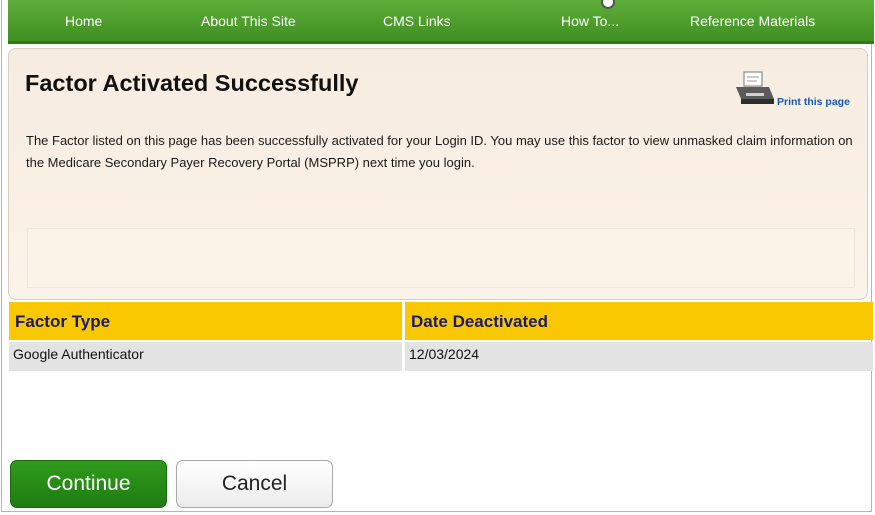 The height and width of the screenshot is (515, 875). Describe the element at coordinates (639, 356) in the screenshot. I see `cell-date-deactivated: 12/03/2024` at that location.